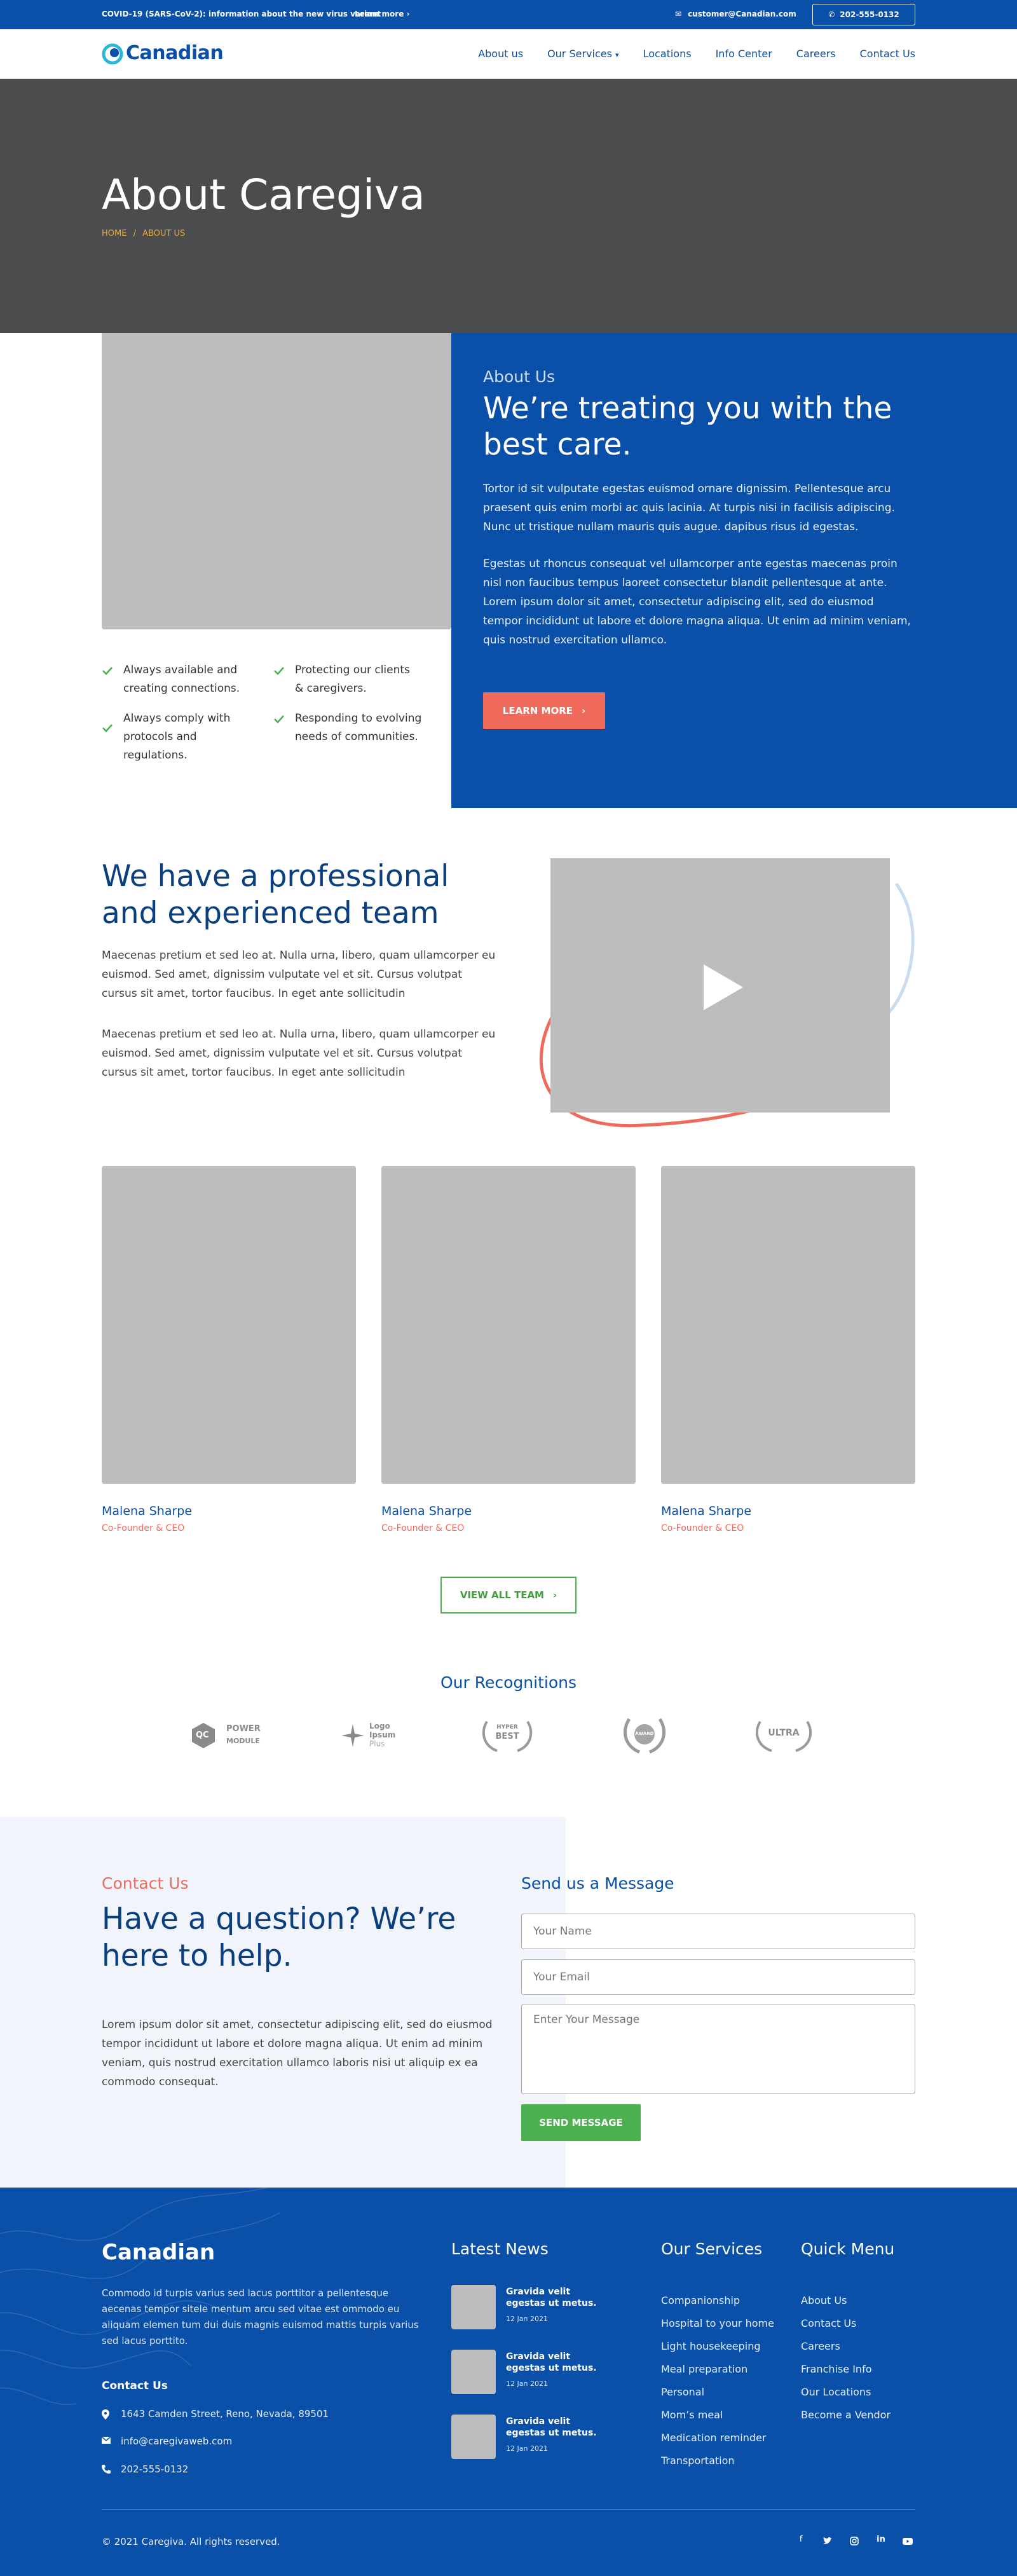 The width and height of the screenshot is (1017, 2576). I want to click on phone-button: ✆ 202-555-0132, so click(863, 14).